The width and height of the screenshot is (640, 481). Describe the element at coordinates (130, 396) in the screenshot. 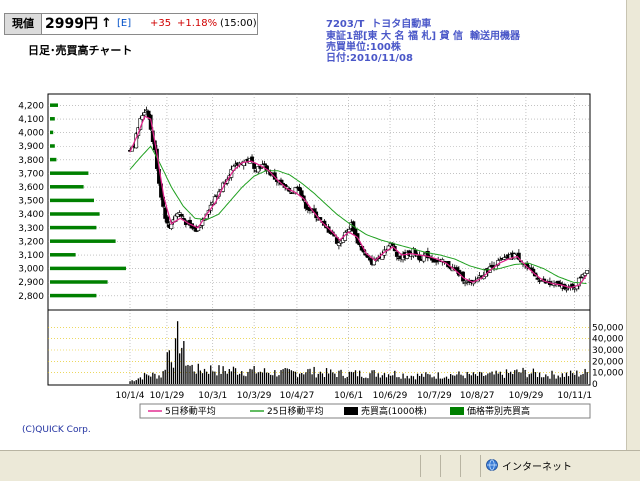

I see `date-tick-label: 10/1/4` at that location.